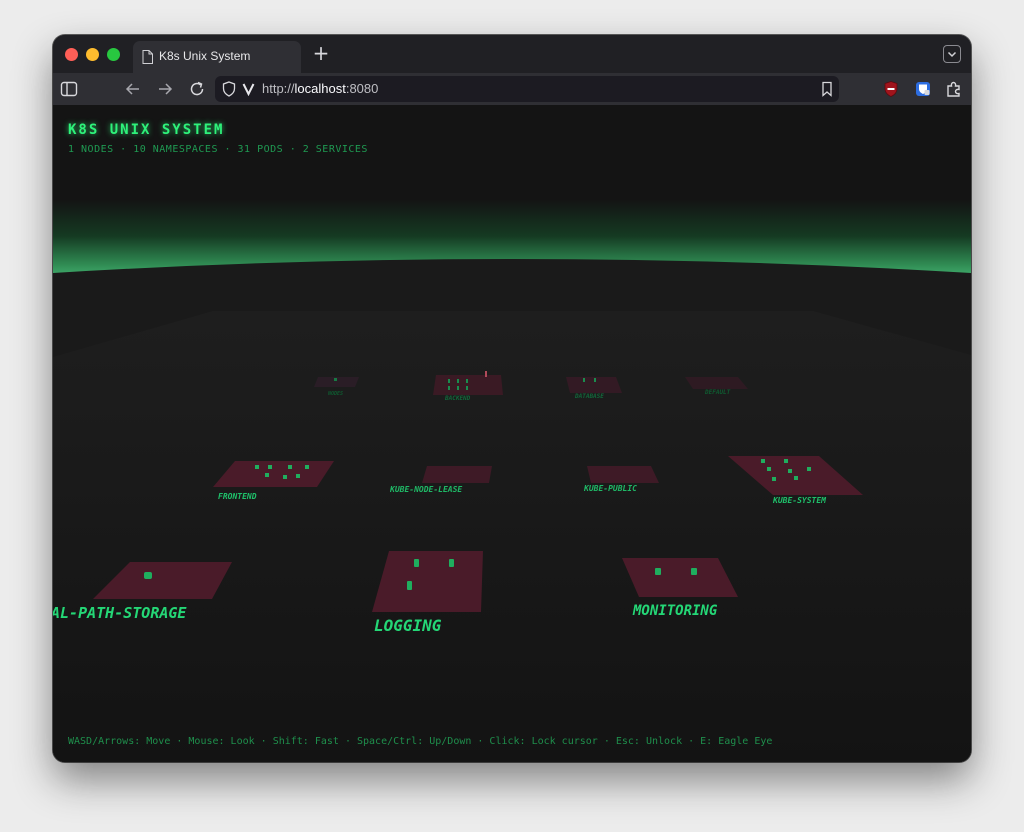 The width and height of the screenshot is (1024, 832). I want to click on namespace-label: FRONTEND, so click(237, 496).